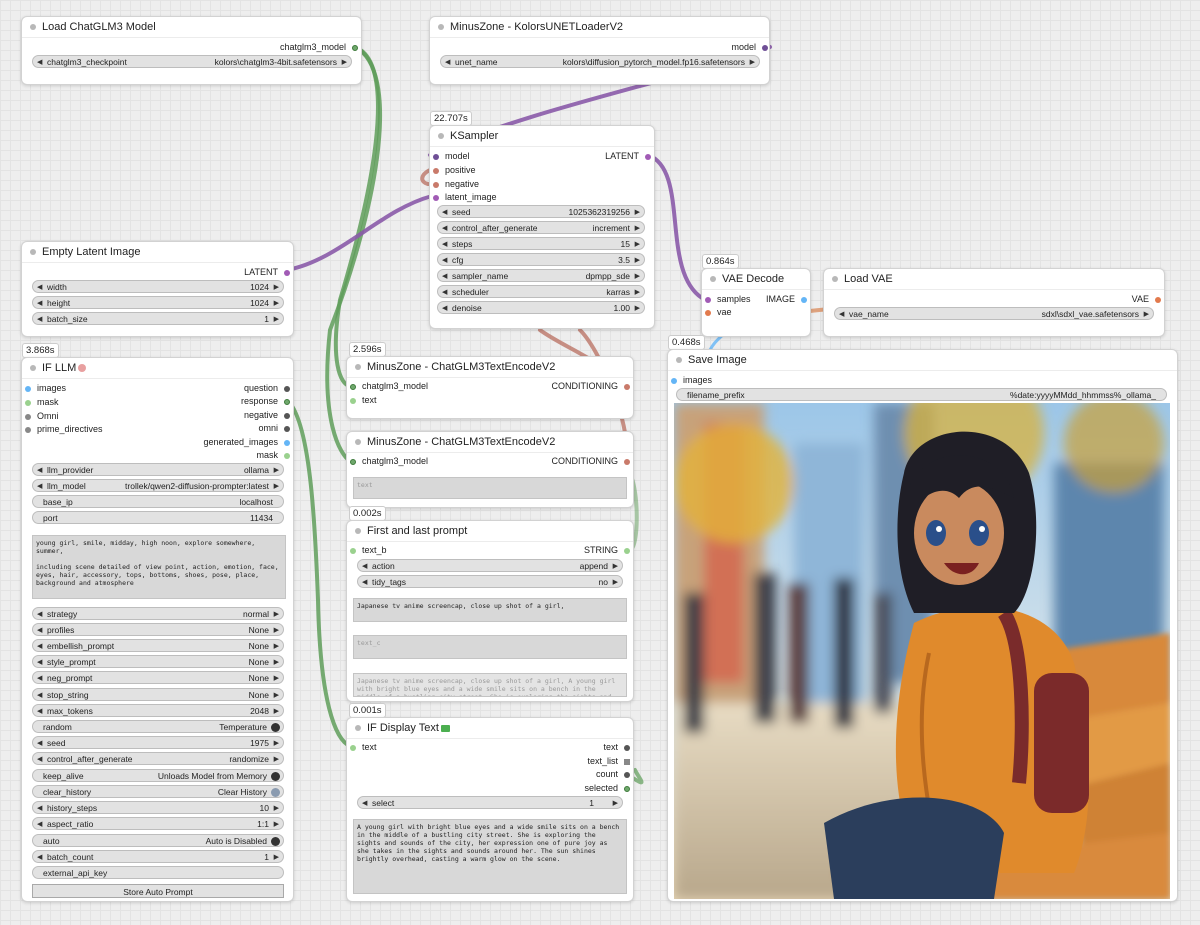 This screenshot has height=925, width=1200. What do you see at coordinates (158, 840) in the screenshot?
I see `auto-toggle: auto Auto is Disabled` at bounding box center [158, 840].